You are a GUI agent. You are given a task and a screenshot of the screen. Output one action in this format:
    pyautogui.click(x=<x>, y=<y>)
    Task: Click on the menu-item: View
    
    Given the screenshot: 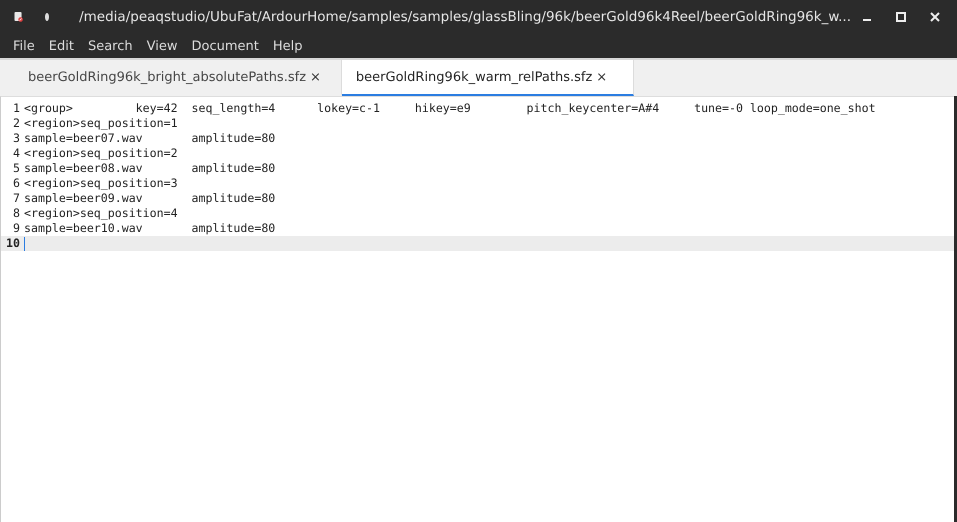 What is the action you would take?
    pyautogui.click(x=162, y=46)
    